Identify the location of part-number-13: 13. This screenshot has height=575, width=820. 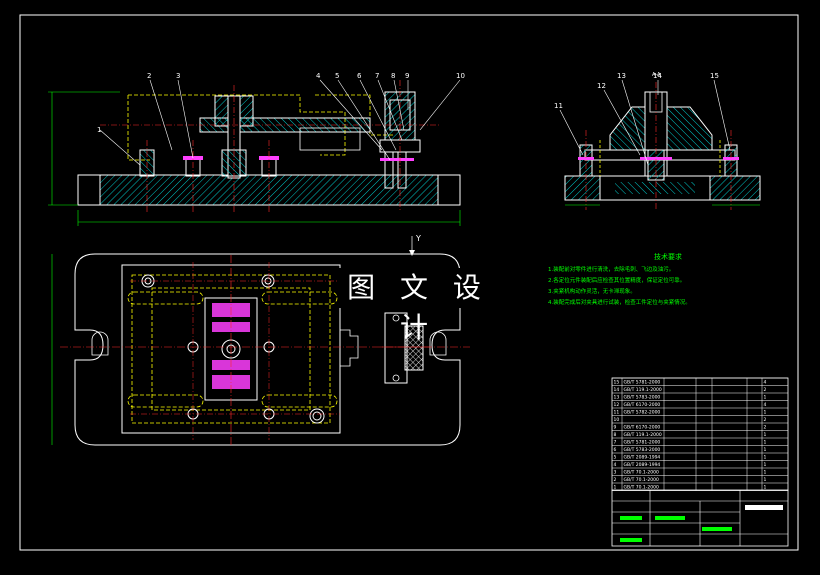
(621, 76).